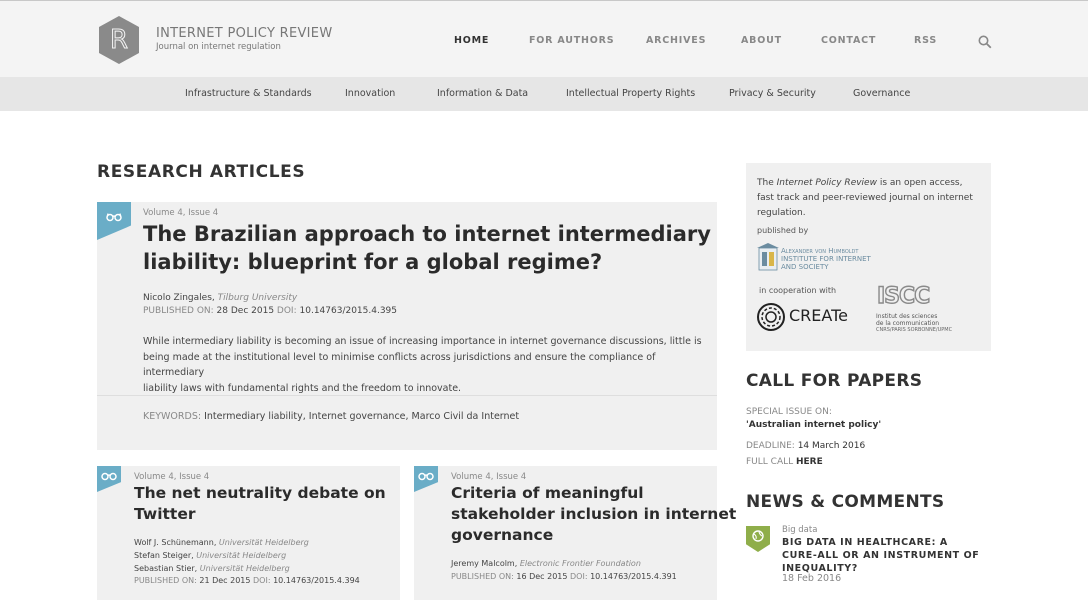 The width and height of the screenshot is (1088, 600). I want to click on category-infrastructure: Infrastructure & Standards, so click(248, 93).